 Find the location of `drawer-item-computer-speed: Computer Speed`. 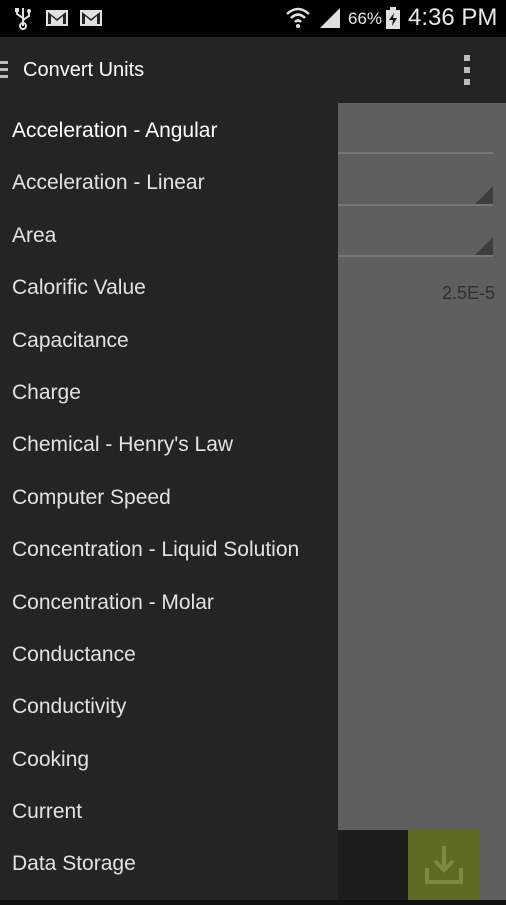

drawer-item-computer-speed: Computer Speed is located at coordinates (169, 498).